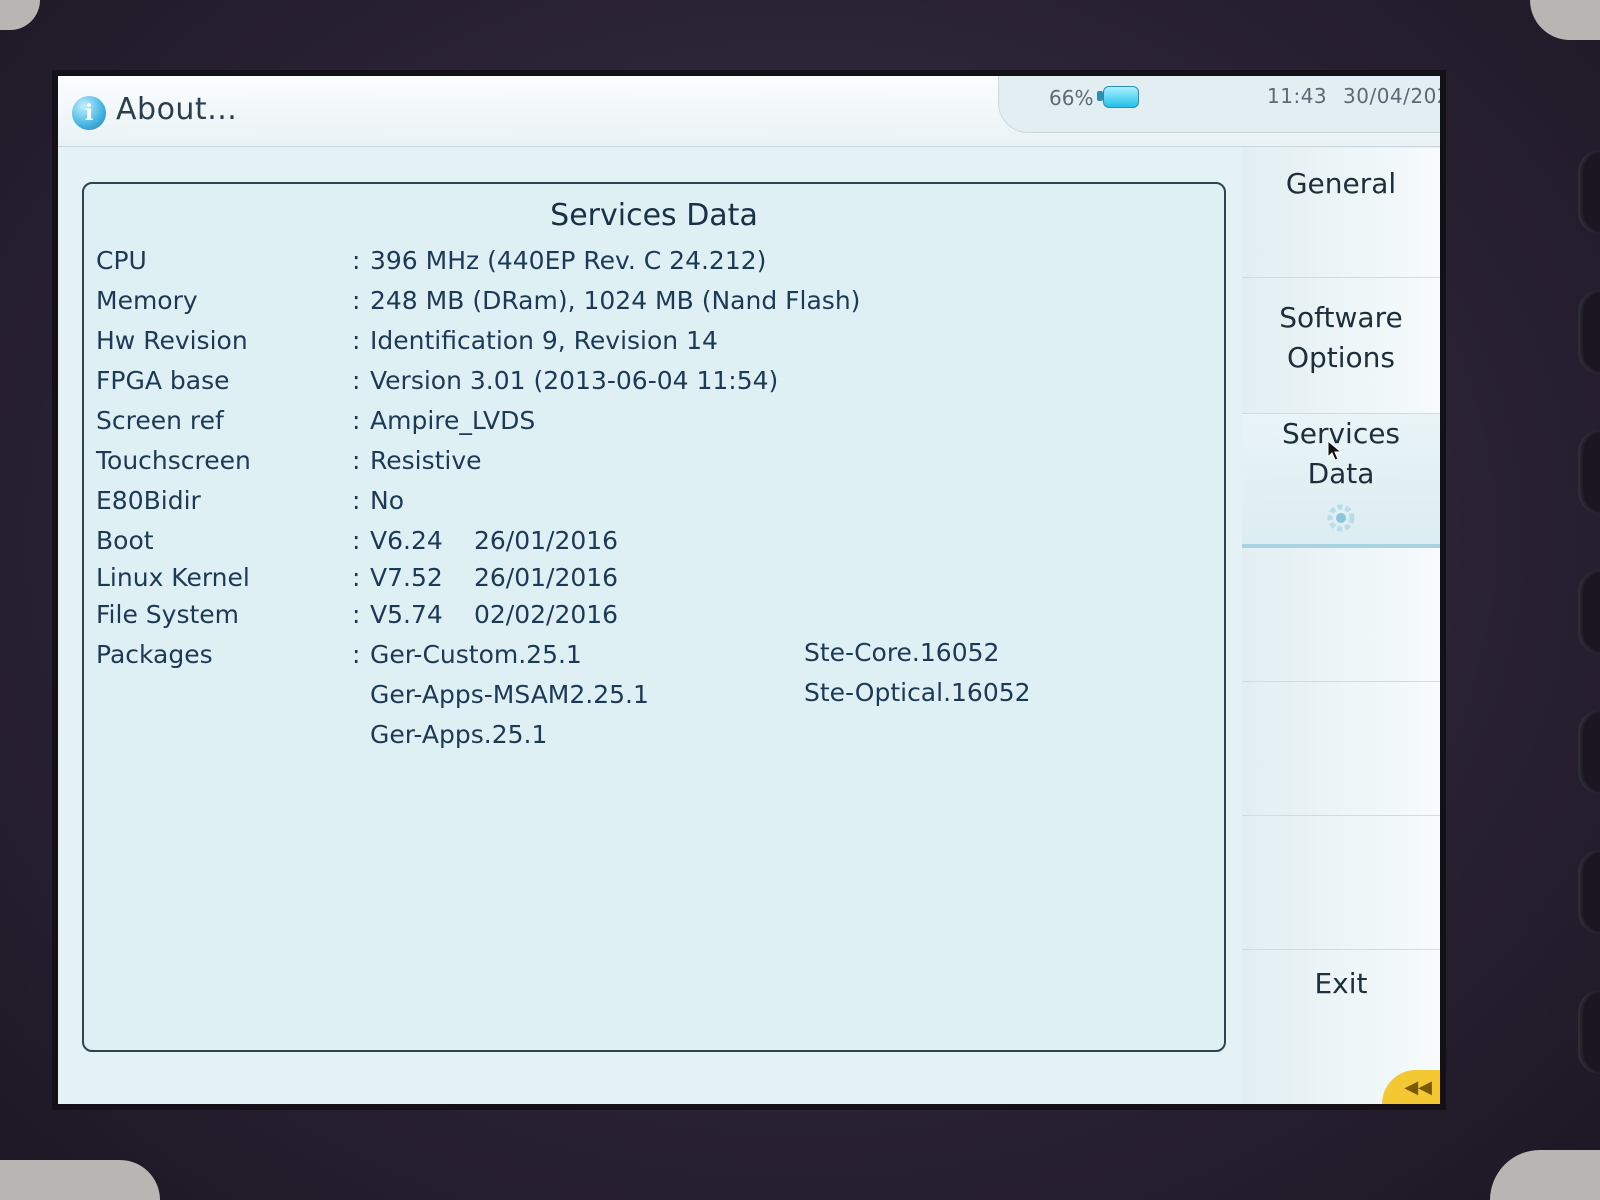  Describe the element at coordinates (453, 420) in the screenshot. I see `row-value: Ampire_LVDS` at that location.